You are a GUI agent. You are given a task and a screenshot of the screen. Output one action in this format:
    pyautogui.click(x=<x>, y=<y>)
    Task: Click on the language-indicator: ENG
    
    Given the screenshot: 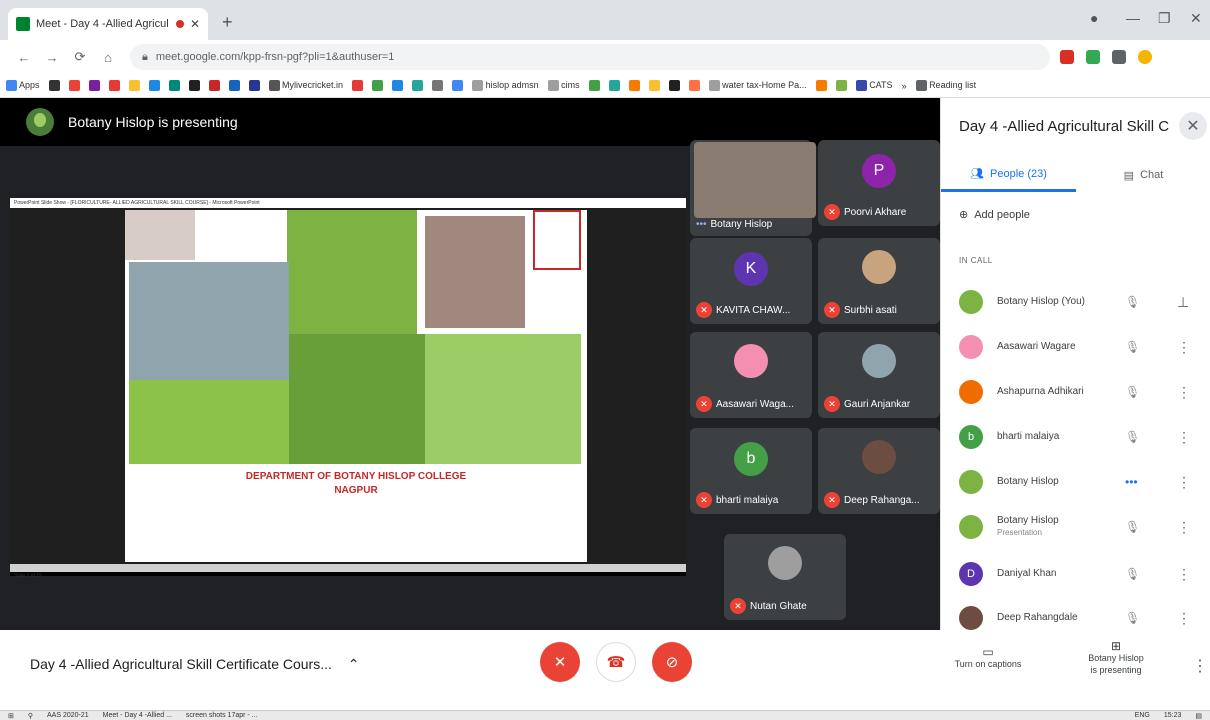 What is the action you would take?
    pyautogui.click(x=1142, y=715)
    